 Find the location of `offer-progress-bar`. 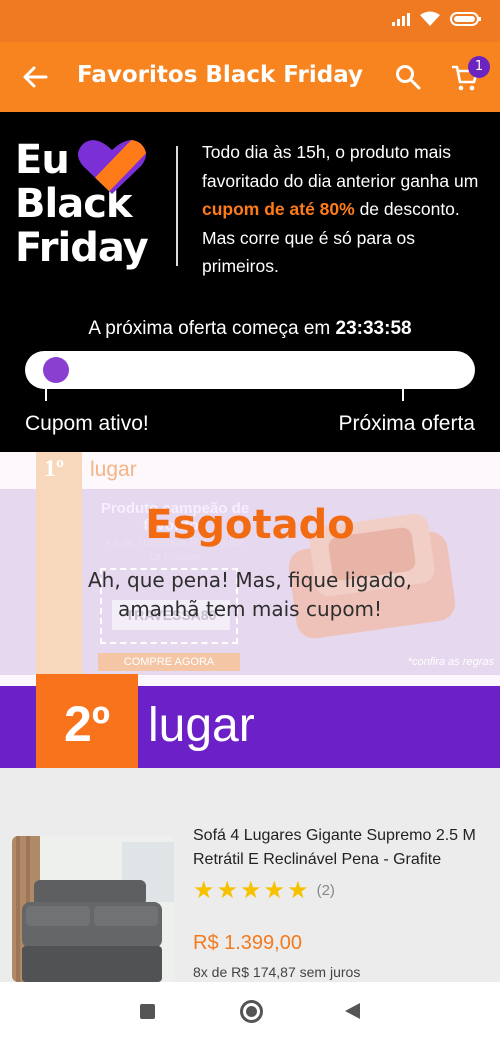

offer-progress-bar is located at coordinates (250, 370).